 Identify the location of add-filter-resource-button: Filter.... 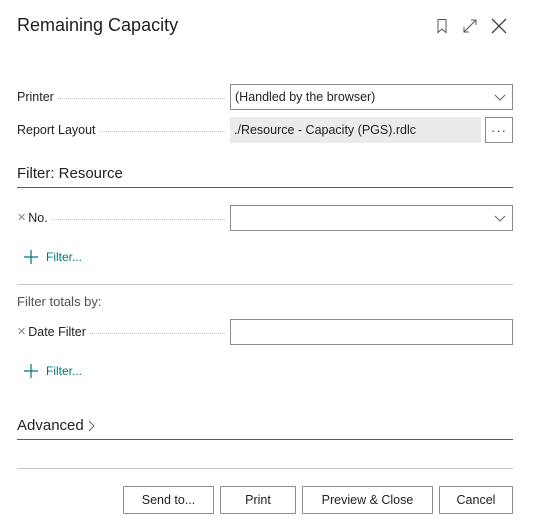
(53, 257).